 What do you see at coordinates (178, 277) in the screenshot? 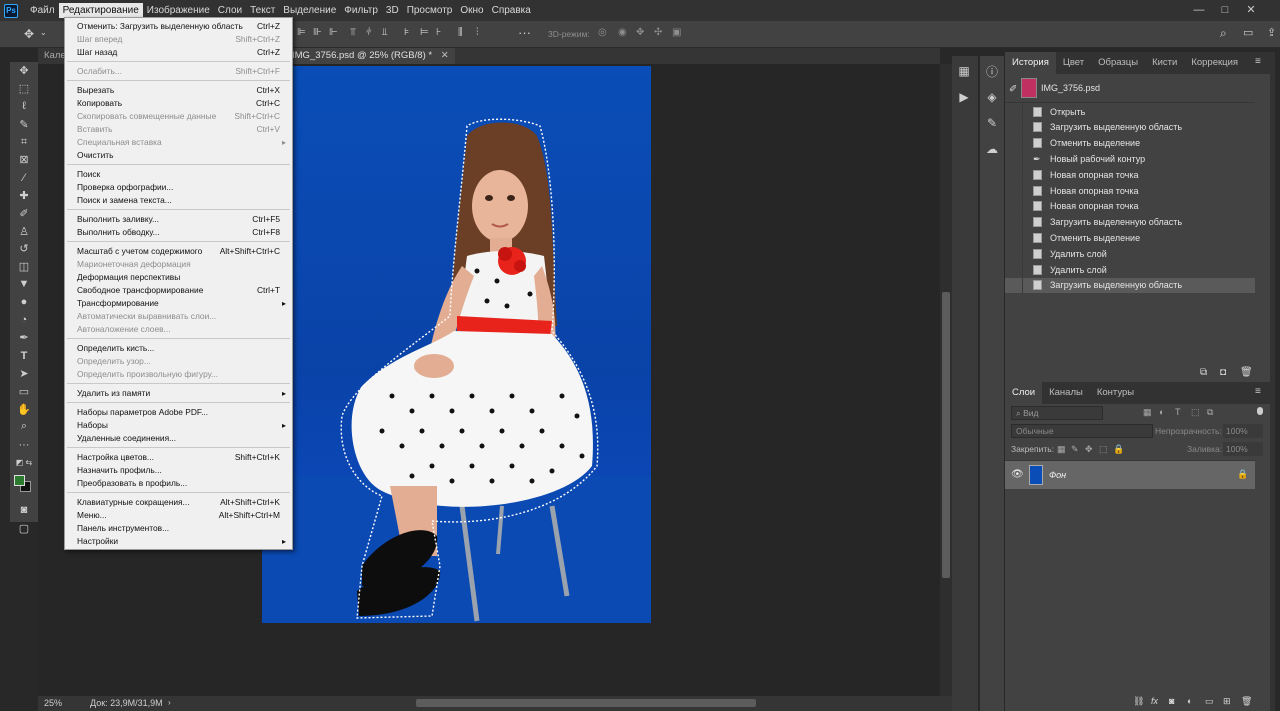
I see `edit-menu-item: Деформация перспективы` at bounding box center [178, 277].